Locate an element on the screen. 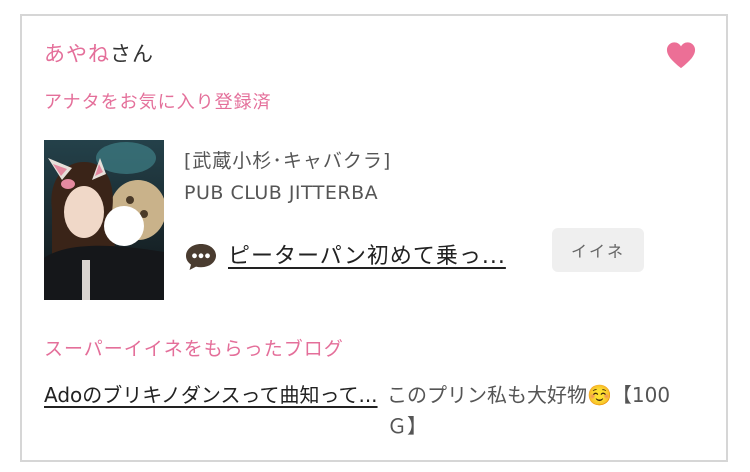  favorite-status: アナタをお気に入り登録済 is located at coordinates (158, 102).